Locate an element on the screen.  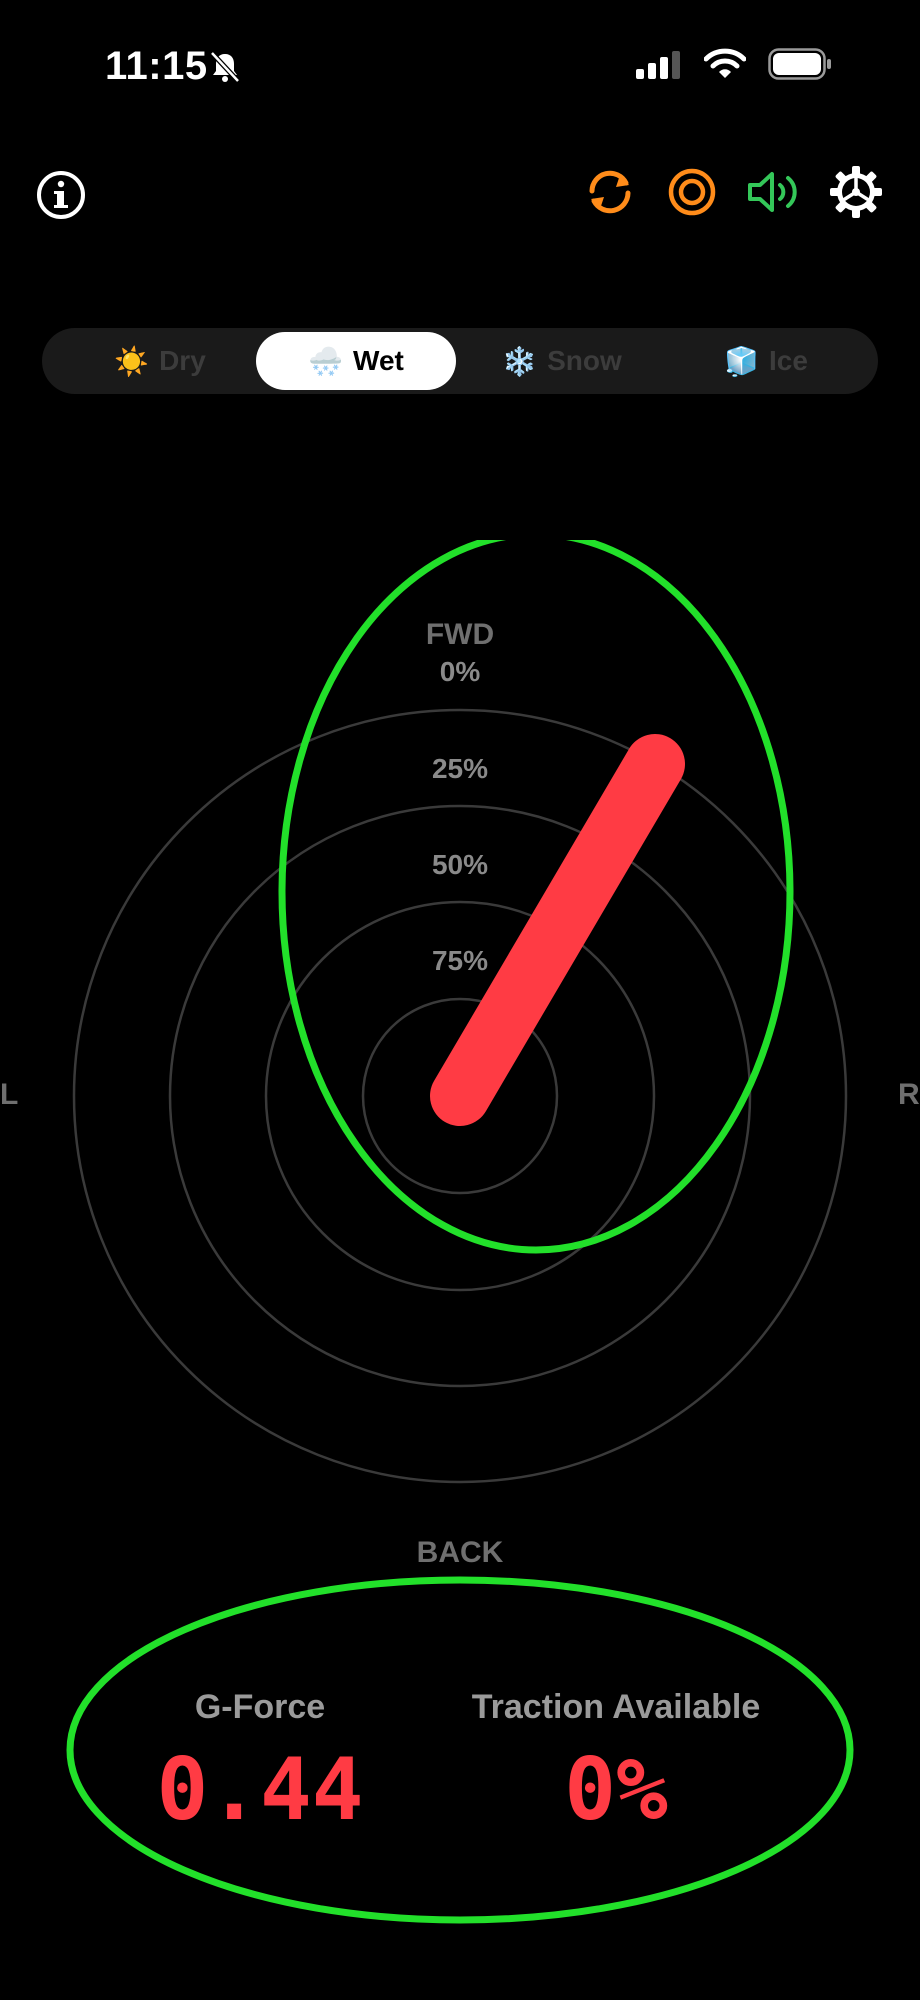
sun-icon: ☀️ is located at coordinates (132, 361).